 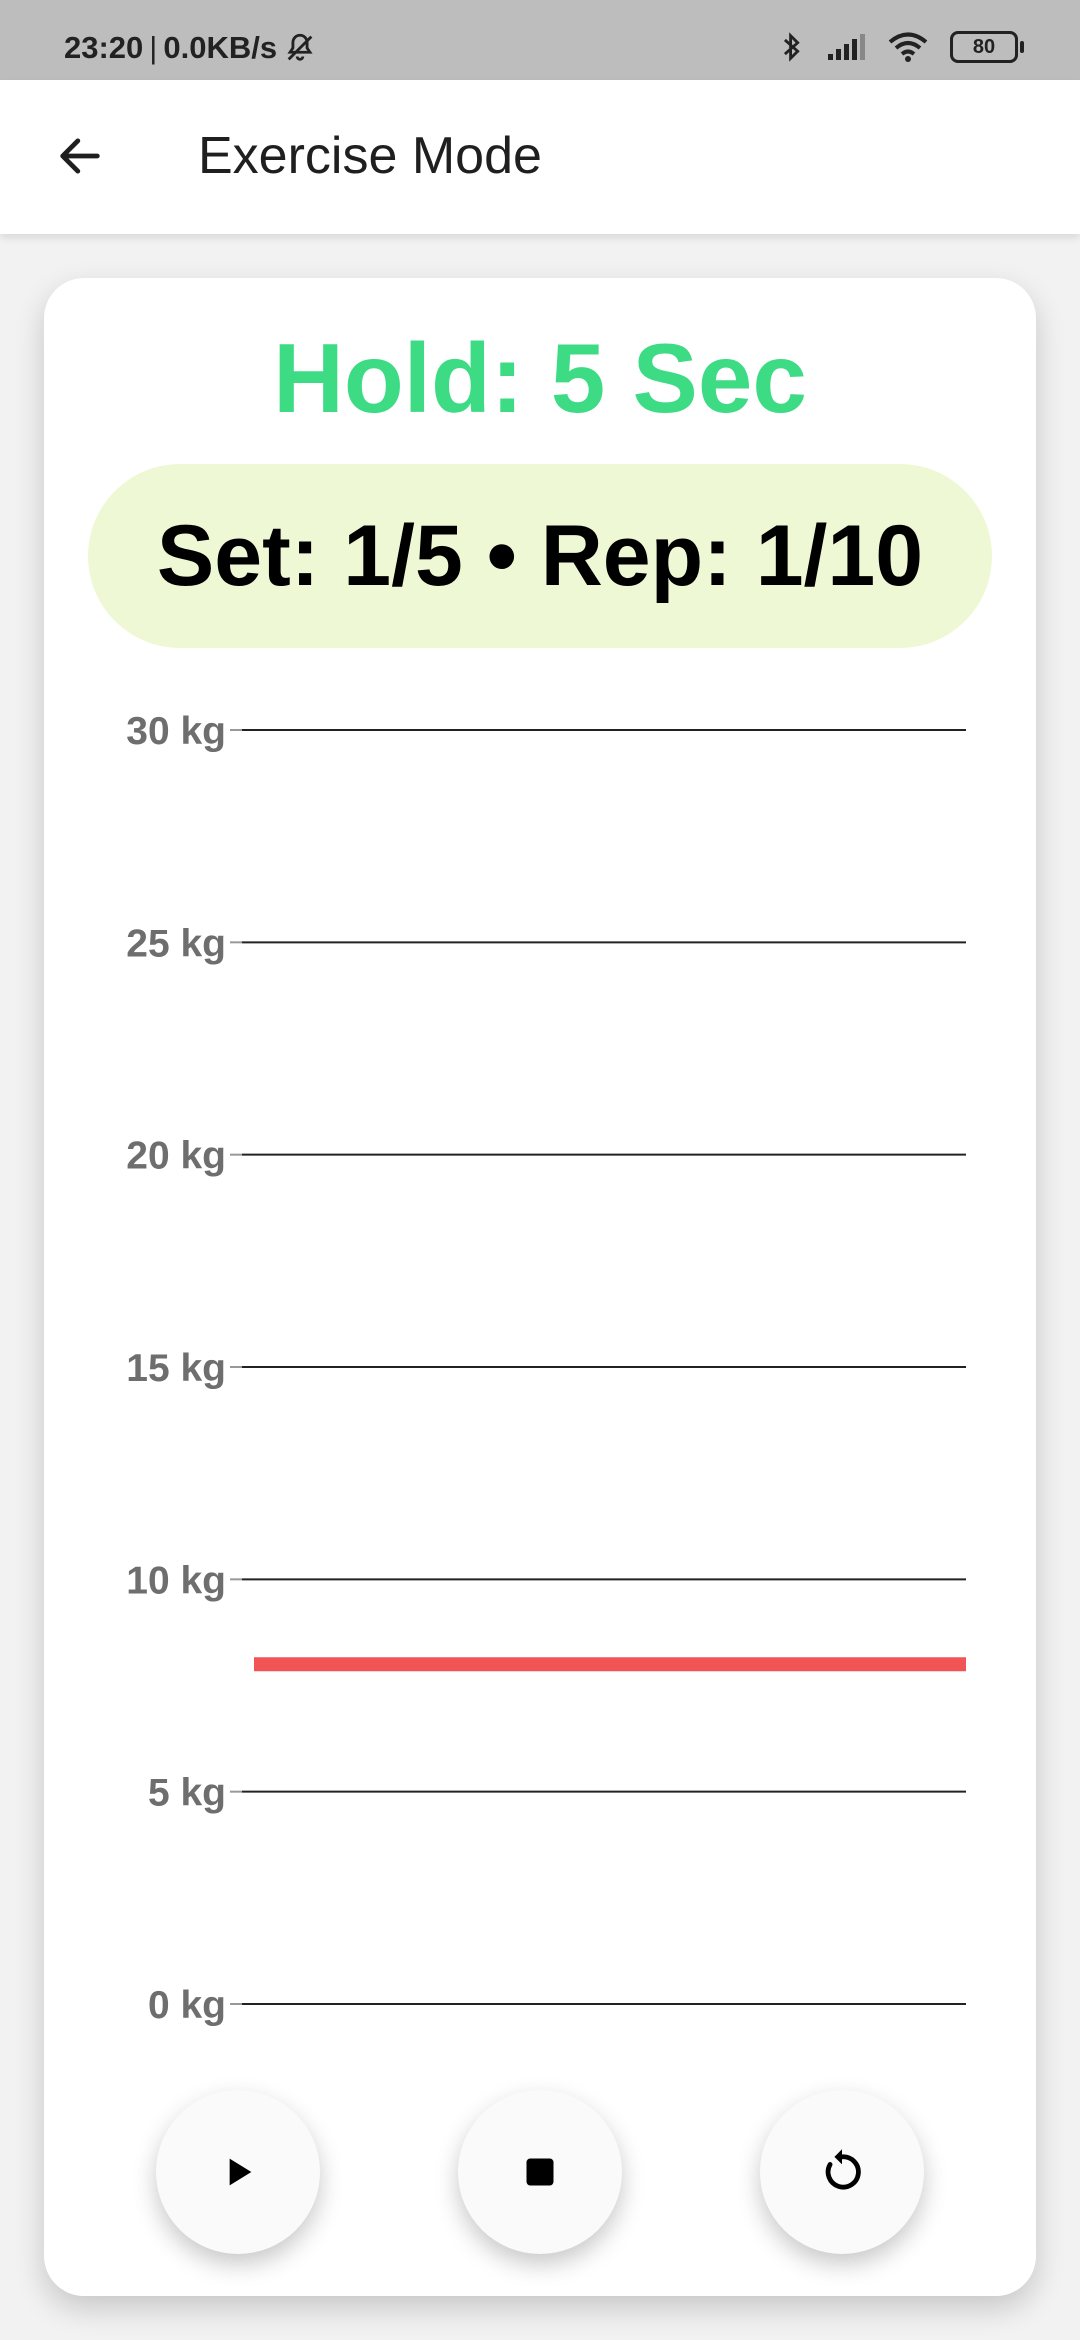 I want to click on y-tick-label: 0 kg, so click(x=187, y=2005).